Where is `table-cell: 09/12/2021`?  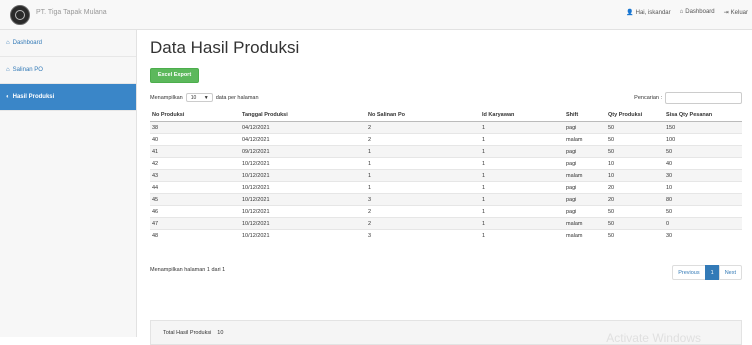 table-cell: 09/12/2021 is located at coordinates (303, 151).